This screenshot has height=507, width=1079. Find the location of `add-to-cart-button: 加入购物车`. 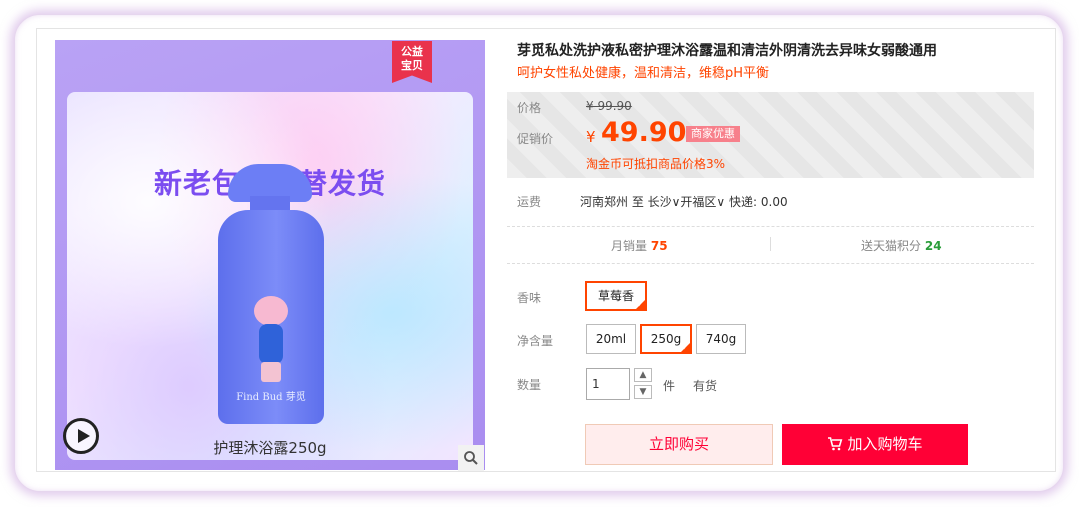

add-to-cart-button: 加入购物车 is located at coordinates (875, 444).